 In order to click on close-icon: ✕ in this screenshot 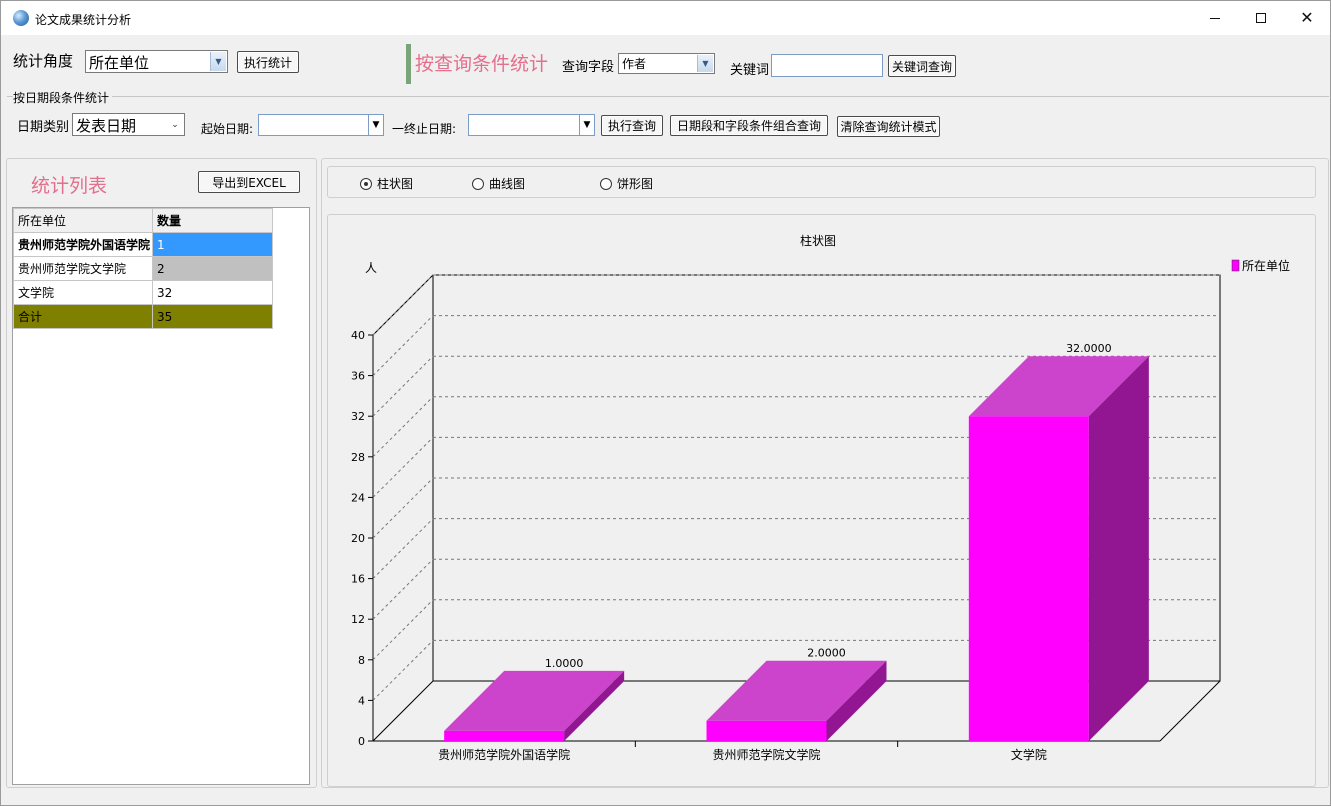, I will do `click(1307, 17)`.